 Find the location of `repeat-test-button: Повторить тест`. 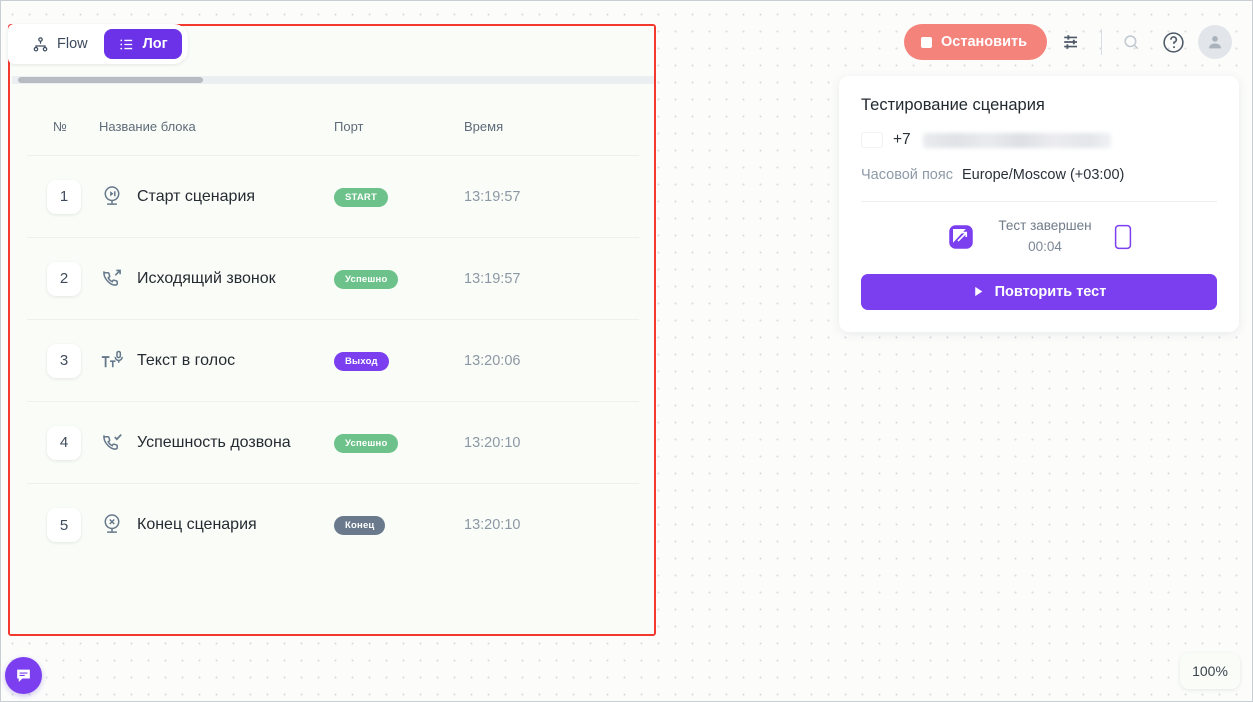

repeat-test-button: Повторить тест is located at coordinates (1039, 291).